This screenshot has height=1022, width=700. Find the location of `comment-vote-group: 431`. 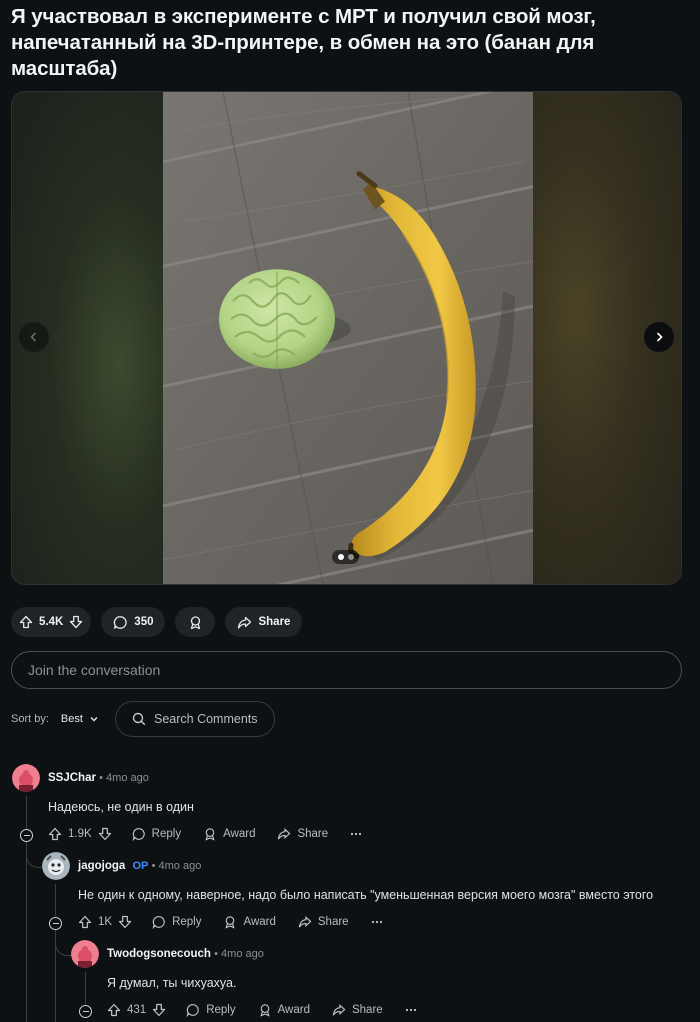

comment-vote-group: 431 is located at coordinates (136, 1010).